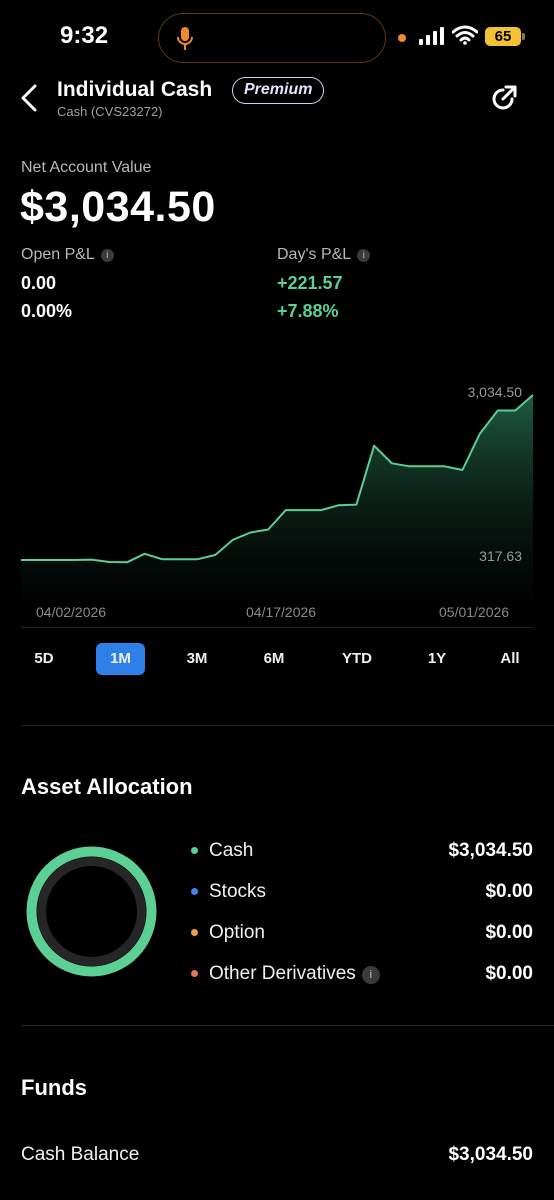  I want to click on privacy-indicator-dot, so click(402, 38).